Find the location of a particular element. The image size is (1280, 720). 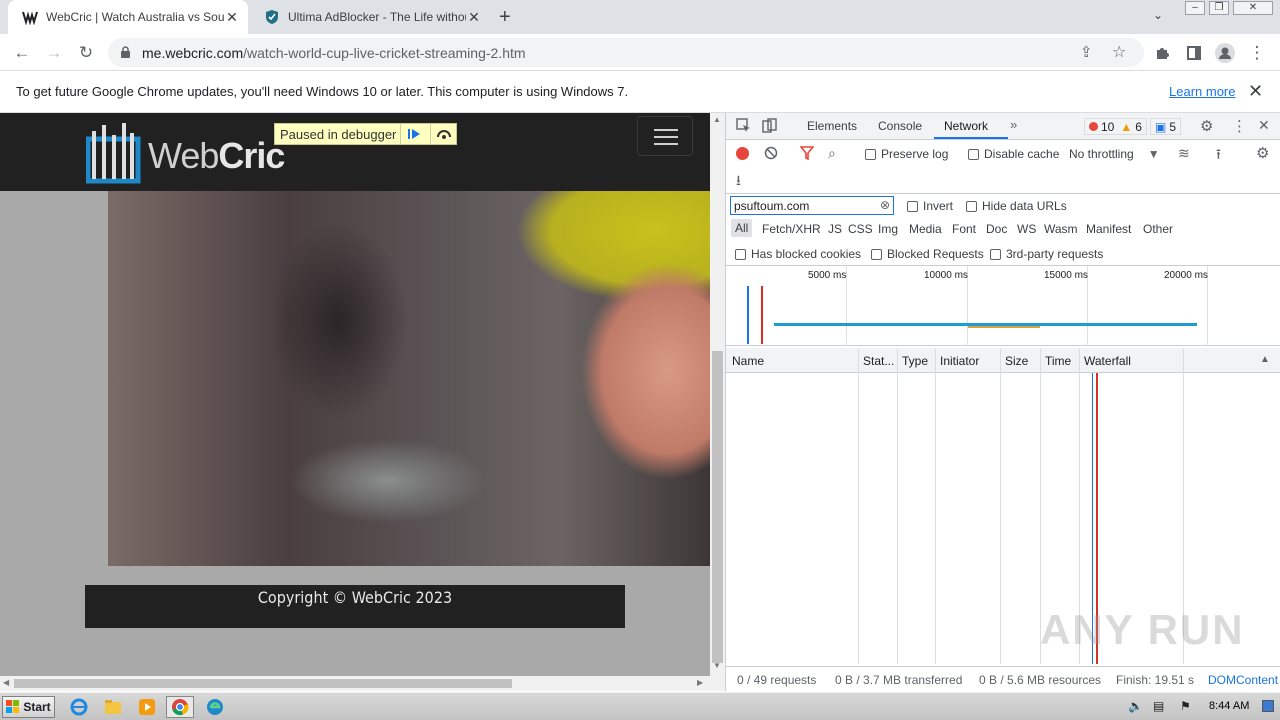

export-har-icon: ⭳ is located at coordinates (738, 182).